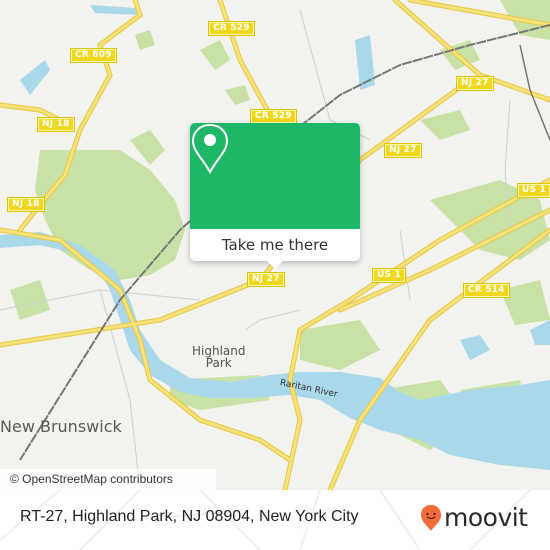 The image size is (550, 550). What do you see at coordinates (275, 176) in the screenshot?
I see `popup-header` at bounding box center [275, 176].